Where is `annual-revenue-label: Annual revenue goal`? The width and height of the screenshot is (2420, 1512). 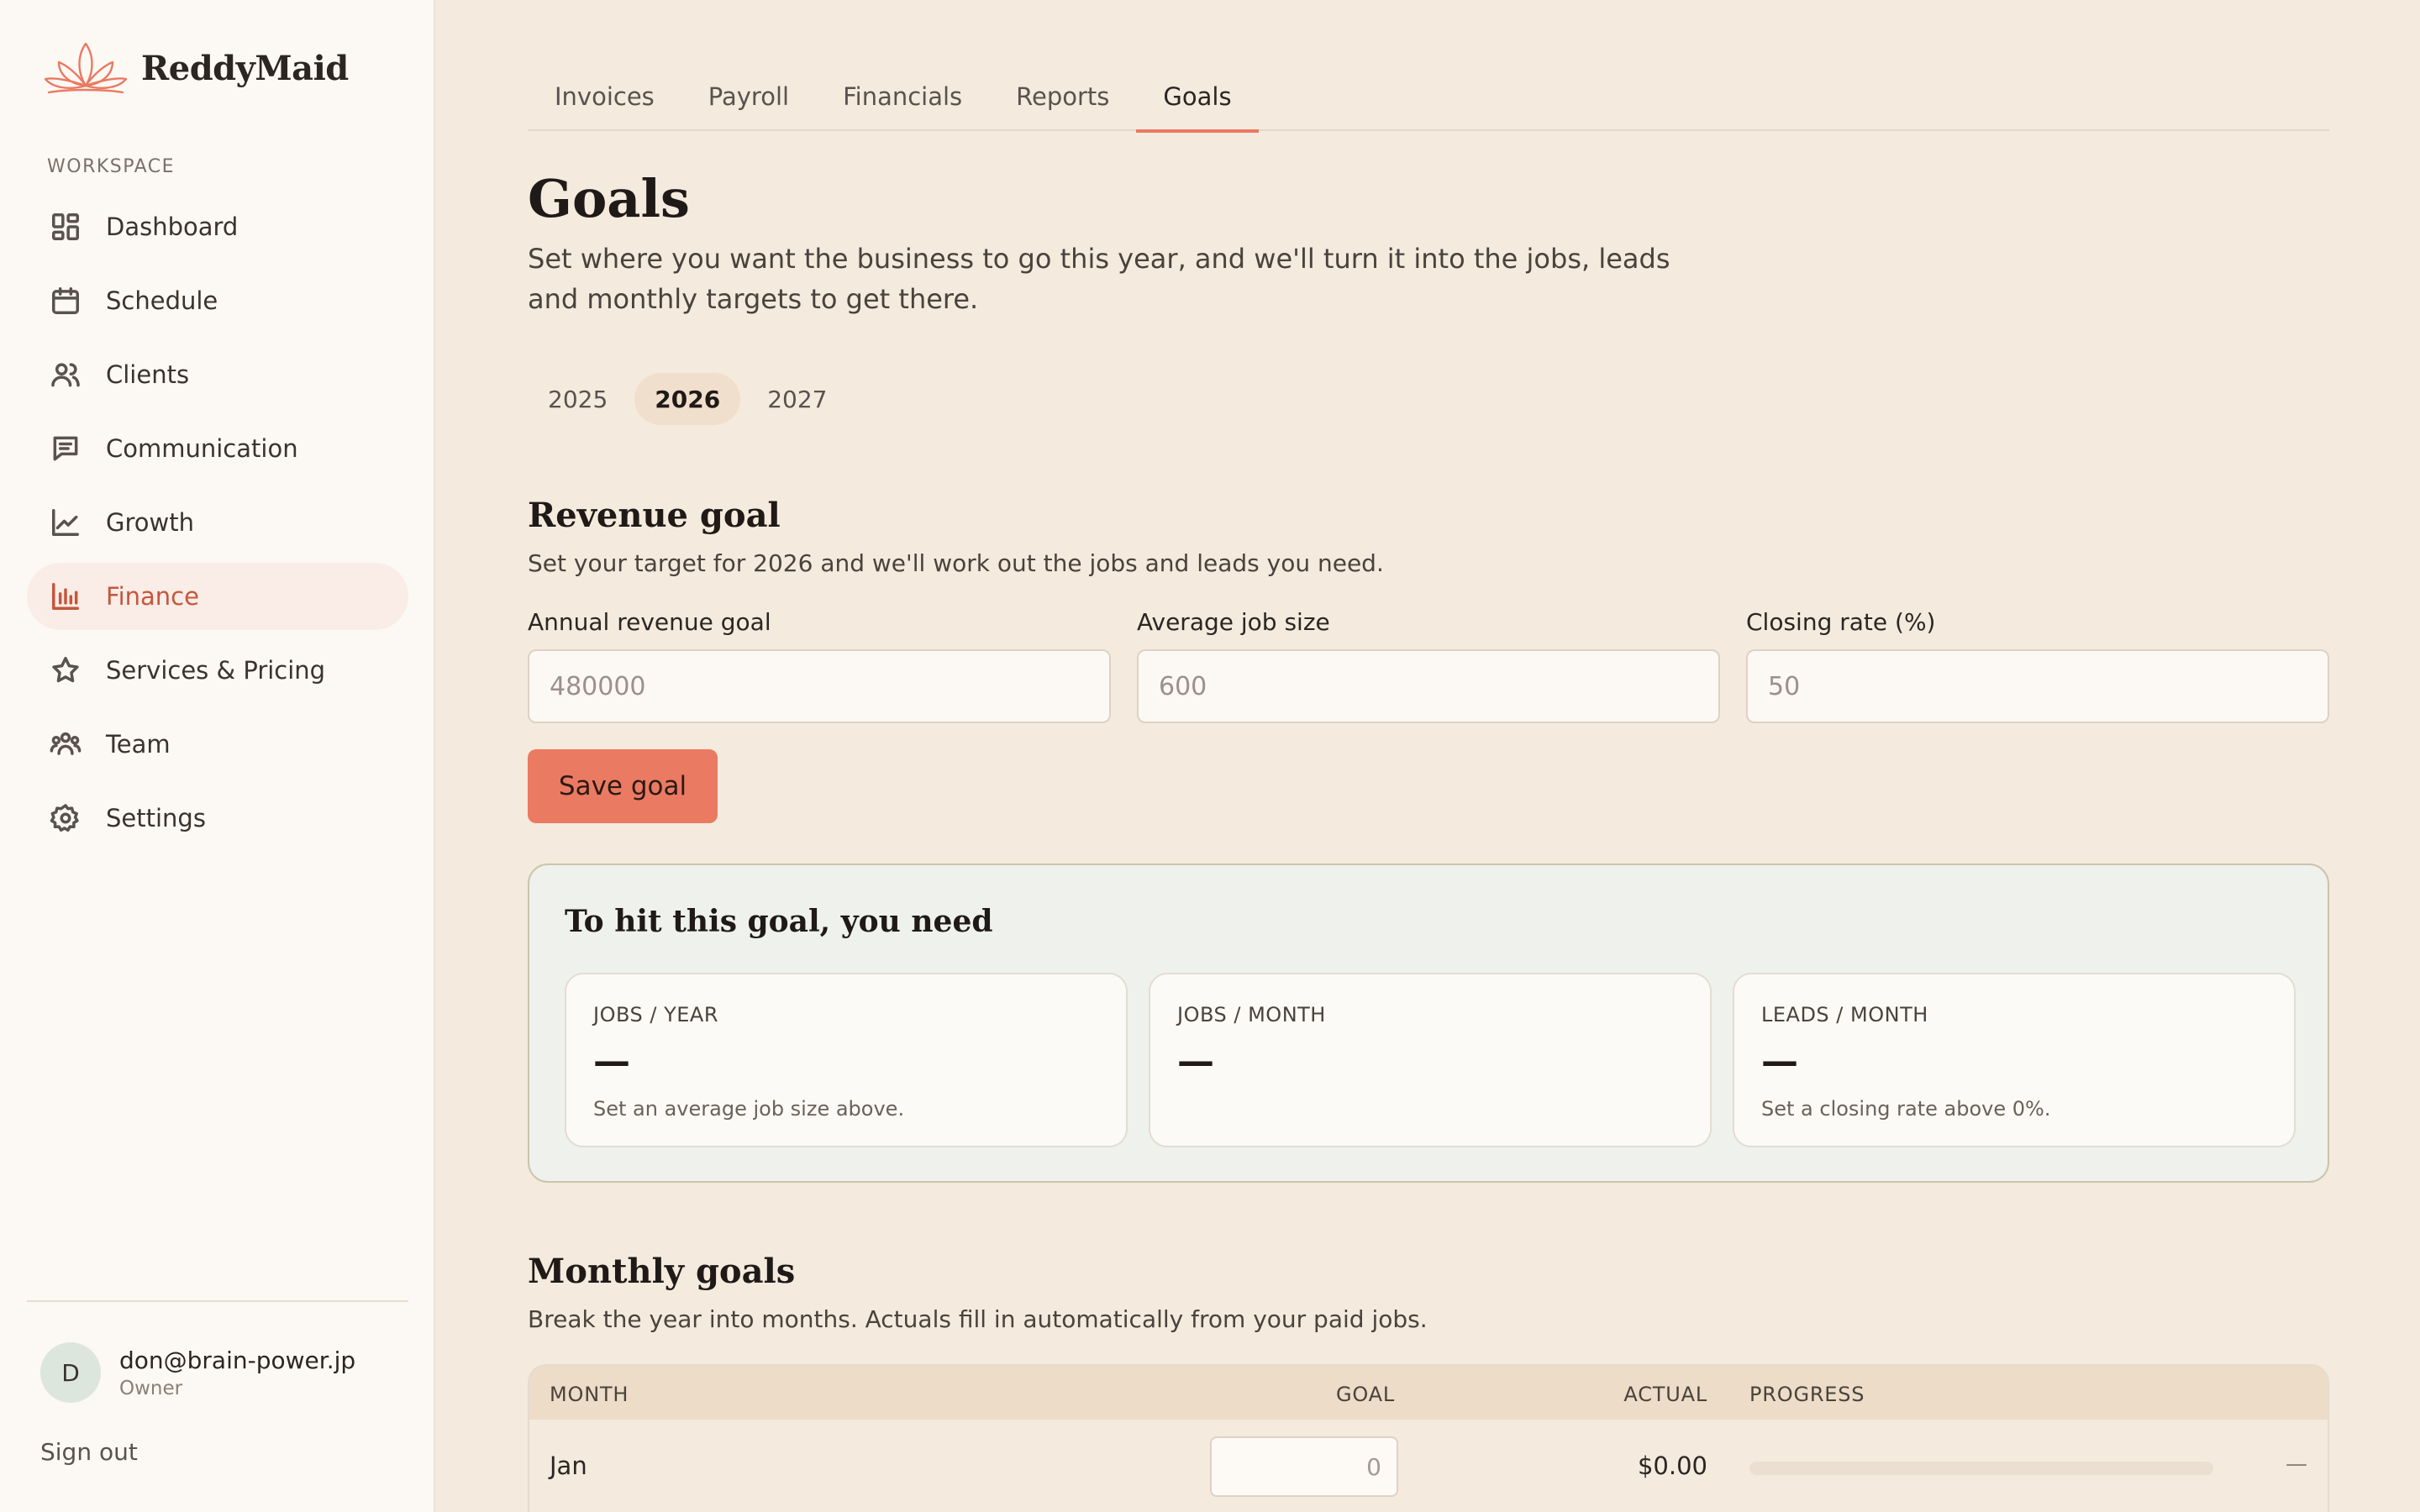
annual-revenue-label: Annual revenue goal is located at coordinates (649, 622).